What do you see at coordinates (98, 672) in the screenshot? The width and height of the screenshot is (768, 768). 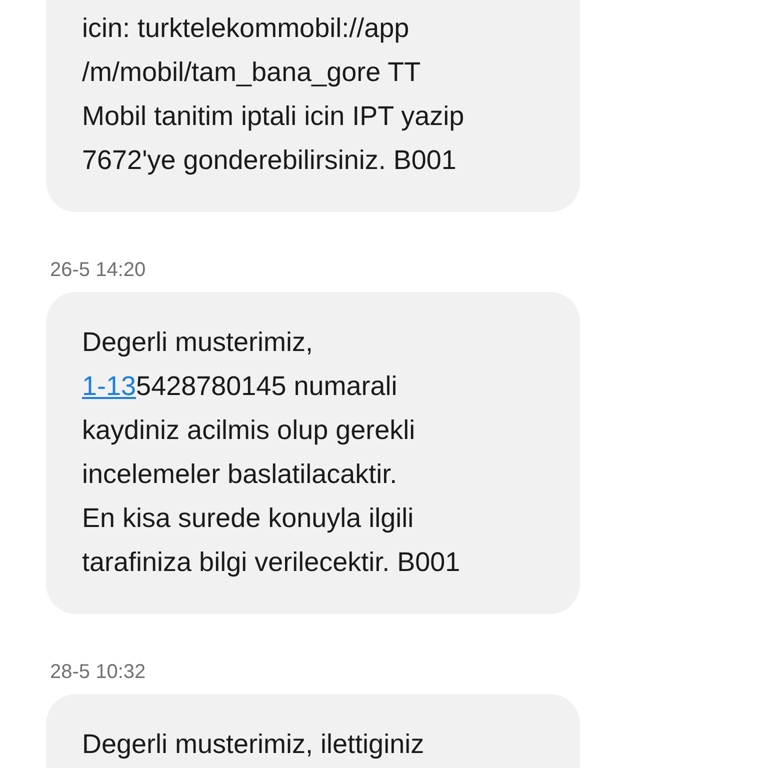 I see `message-timestamp: 28-5 10:32` at bounding box center [98, 672].